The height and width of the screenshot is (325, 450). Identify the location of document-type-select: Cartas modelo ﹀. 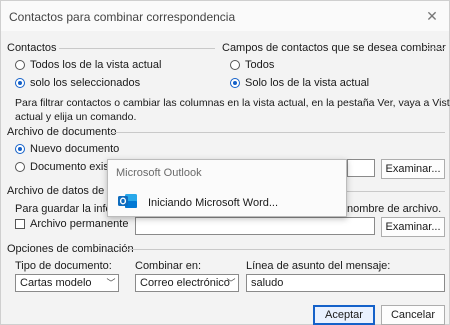
(67, 283).